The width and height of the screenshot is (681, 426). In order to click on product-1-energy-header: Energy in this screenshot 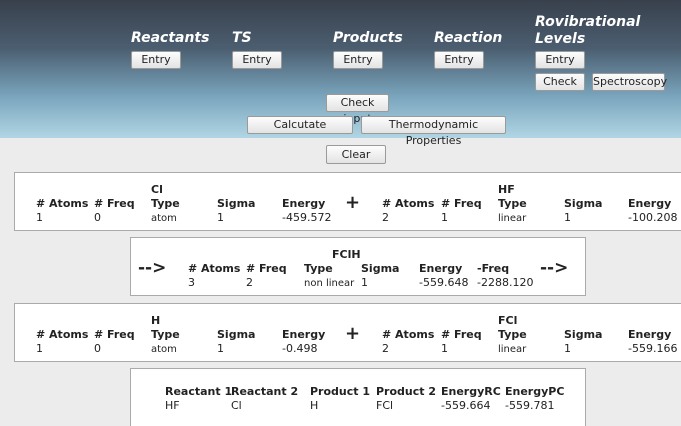, I will do `click(304, 334)`.